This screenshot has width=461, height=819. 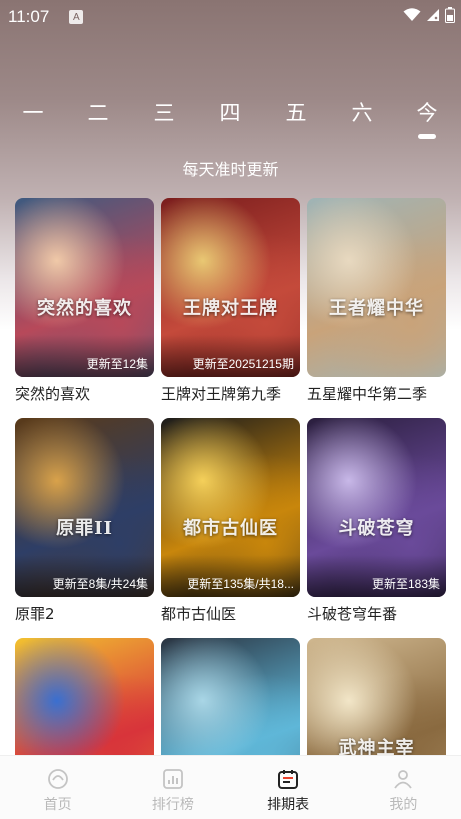 I want to click on status-bar: 11:07 A, so click(x=230, y=17).